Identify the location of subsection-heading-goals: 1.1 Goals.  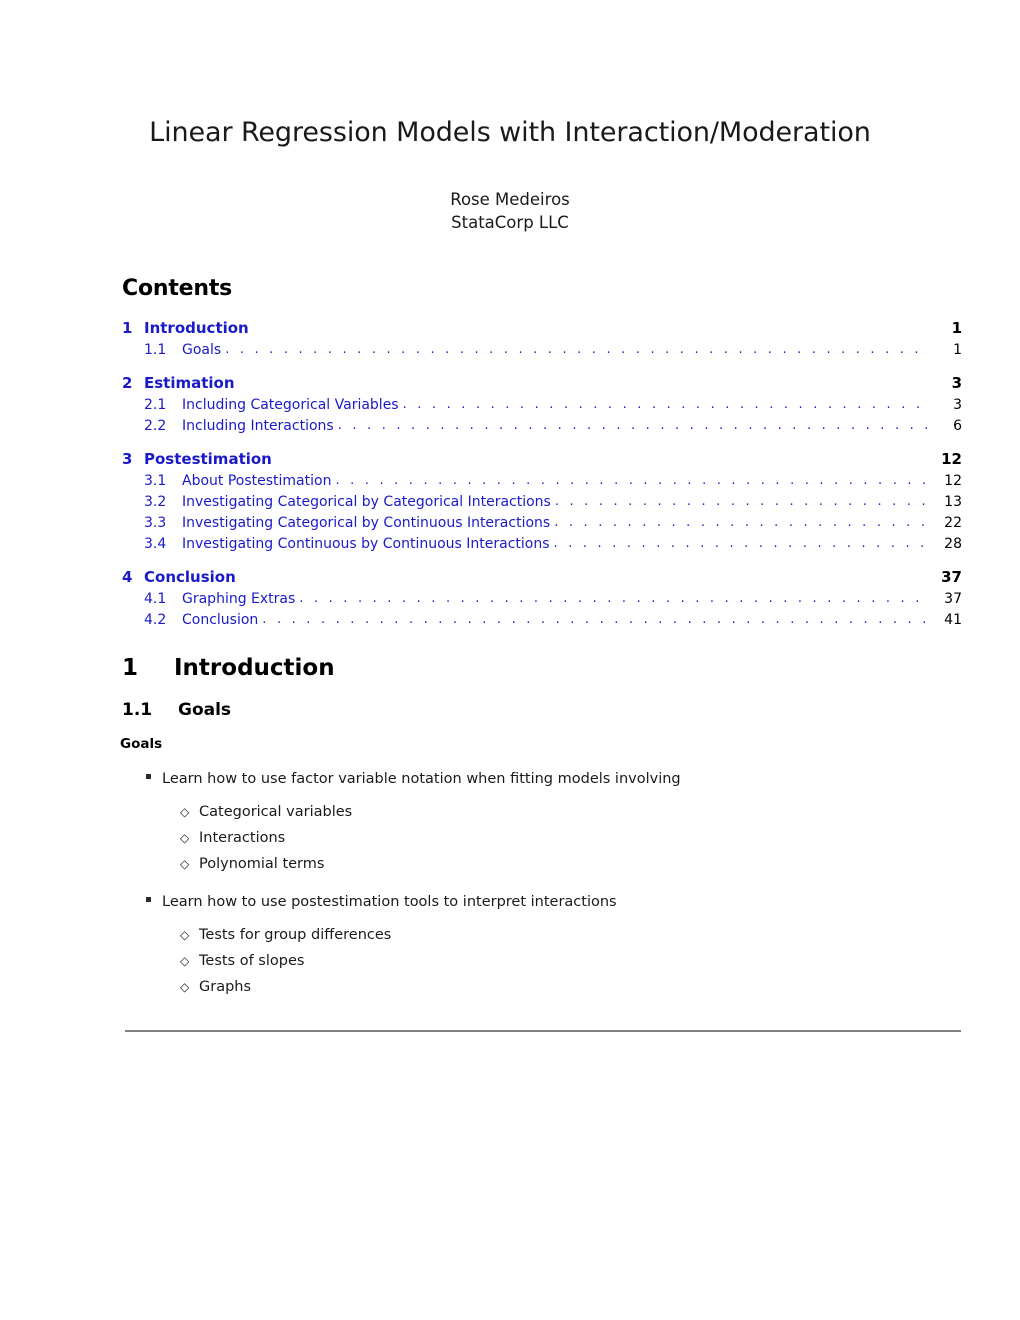
(176, 710).